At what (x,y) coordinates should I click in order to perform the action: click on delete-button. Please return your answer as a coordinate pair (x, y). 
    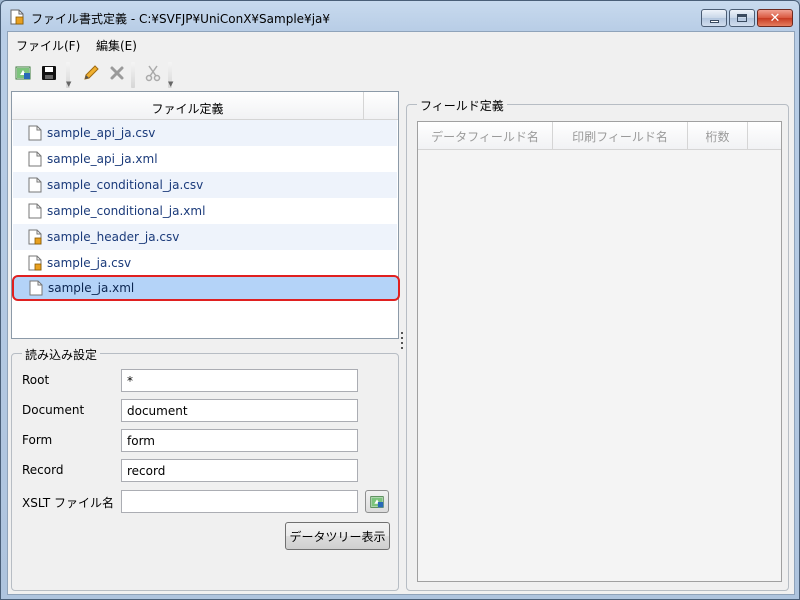
    Looking at the image, I should click on (117, 73).